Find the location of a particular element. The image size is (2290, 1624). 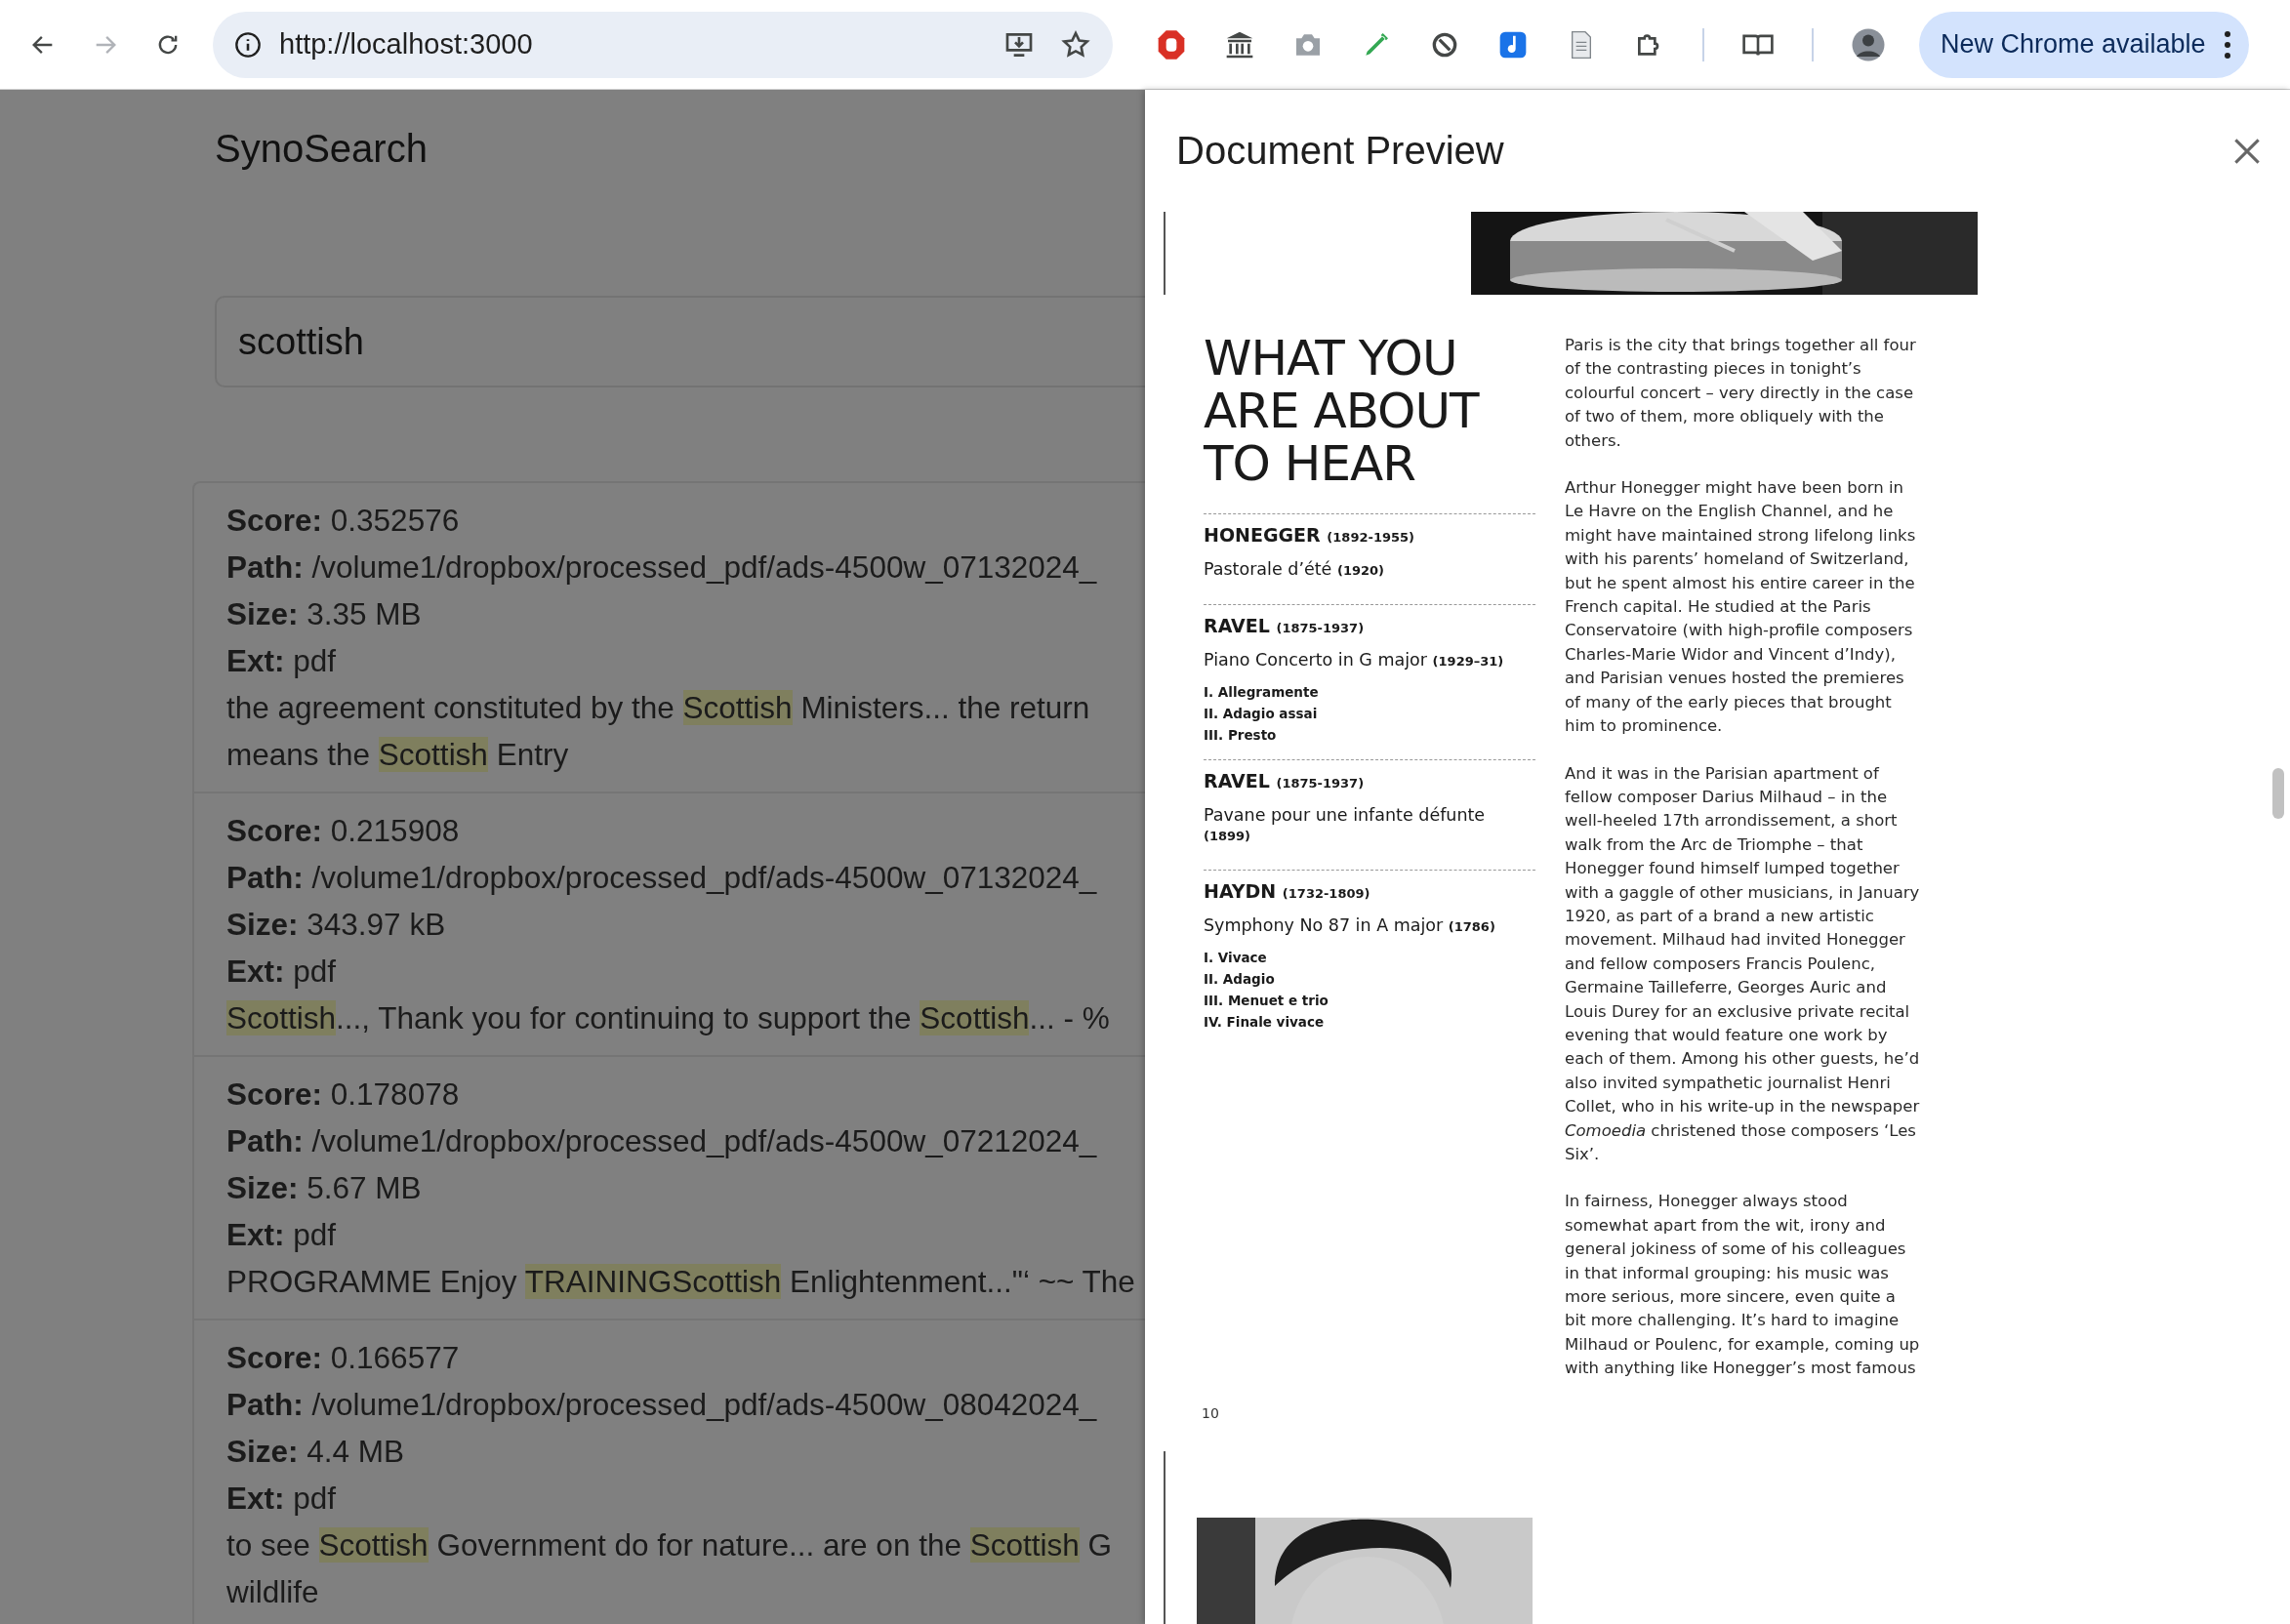

movement-text: III. Presto is located at coordinates (1241, 736).